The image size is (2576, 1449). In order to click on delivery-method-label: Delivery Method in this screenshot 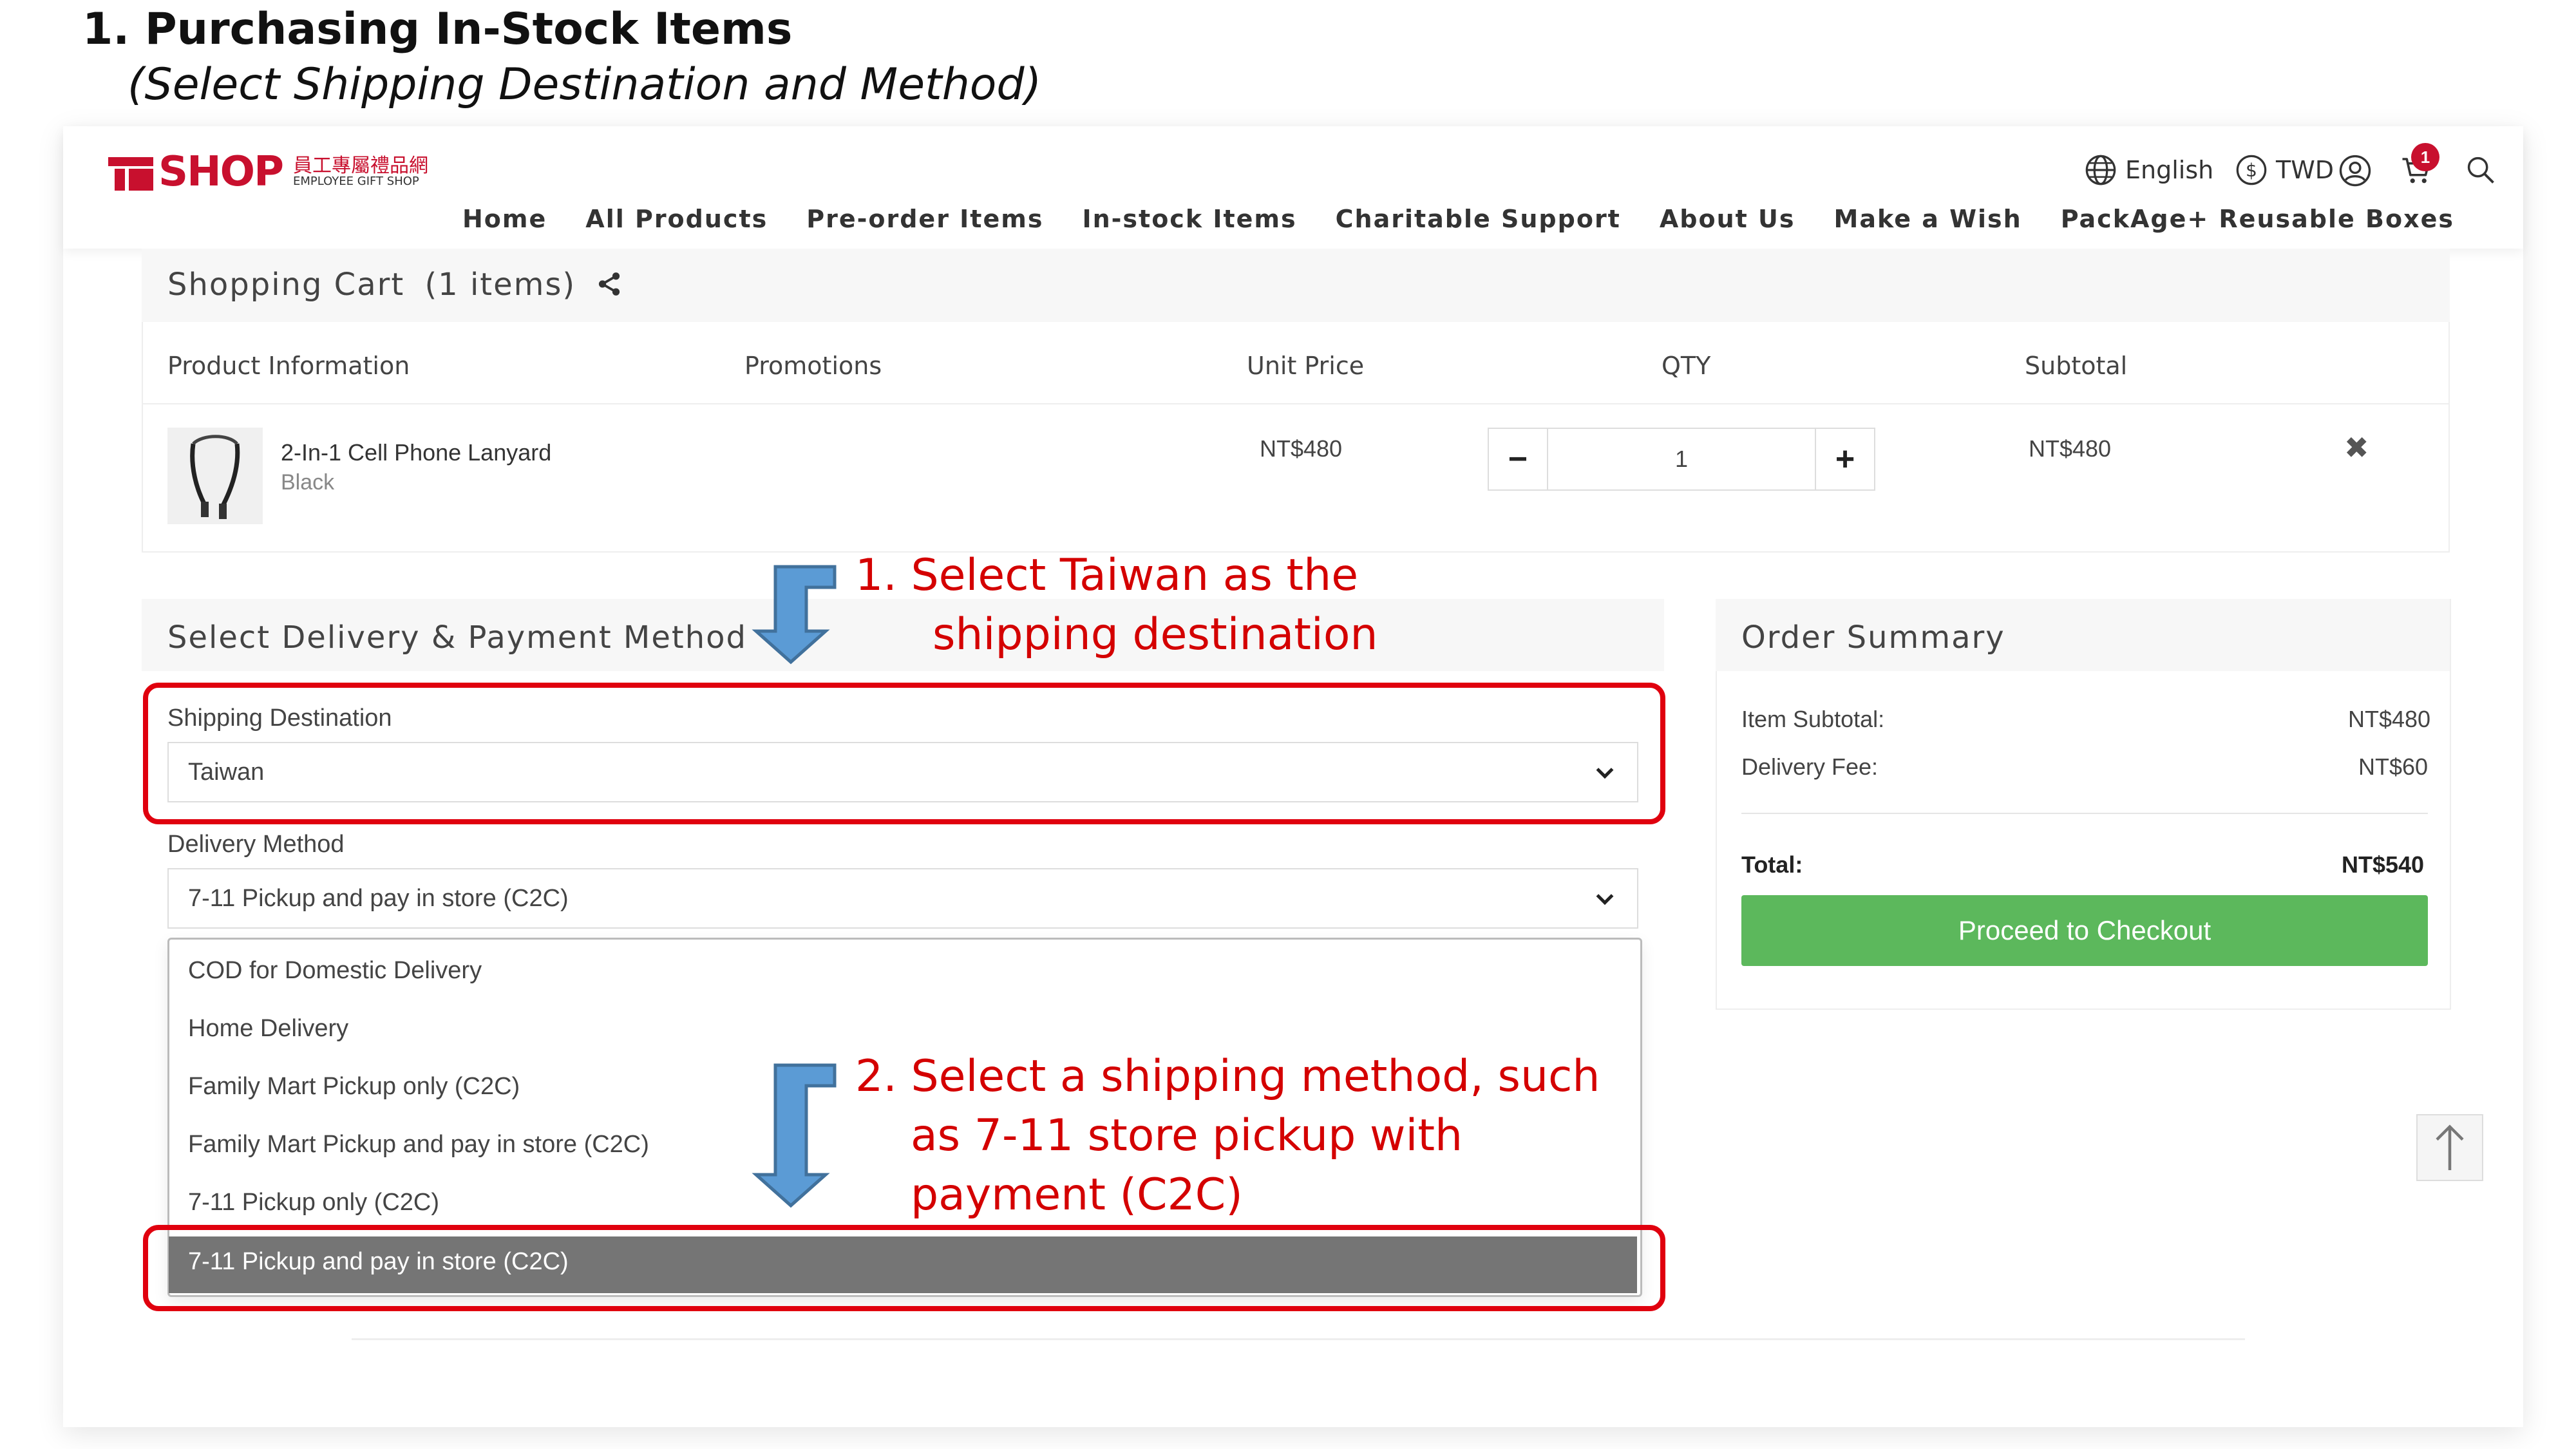, I will do `click(256, 845)`.